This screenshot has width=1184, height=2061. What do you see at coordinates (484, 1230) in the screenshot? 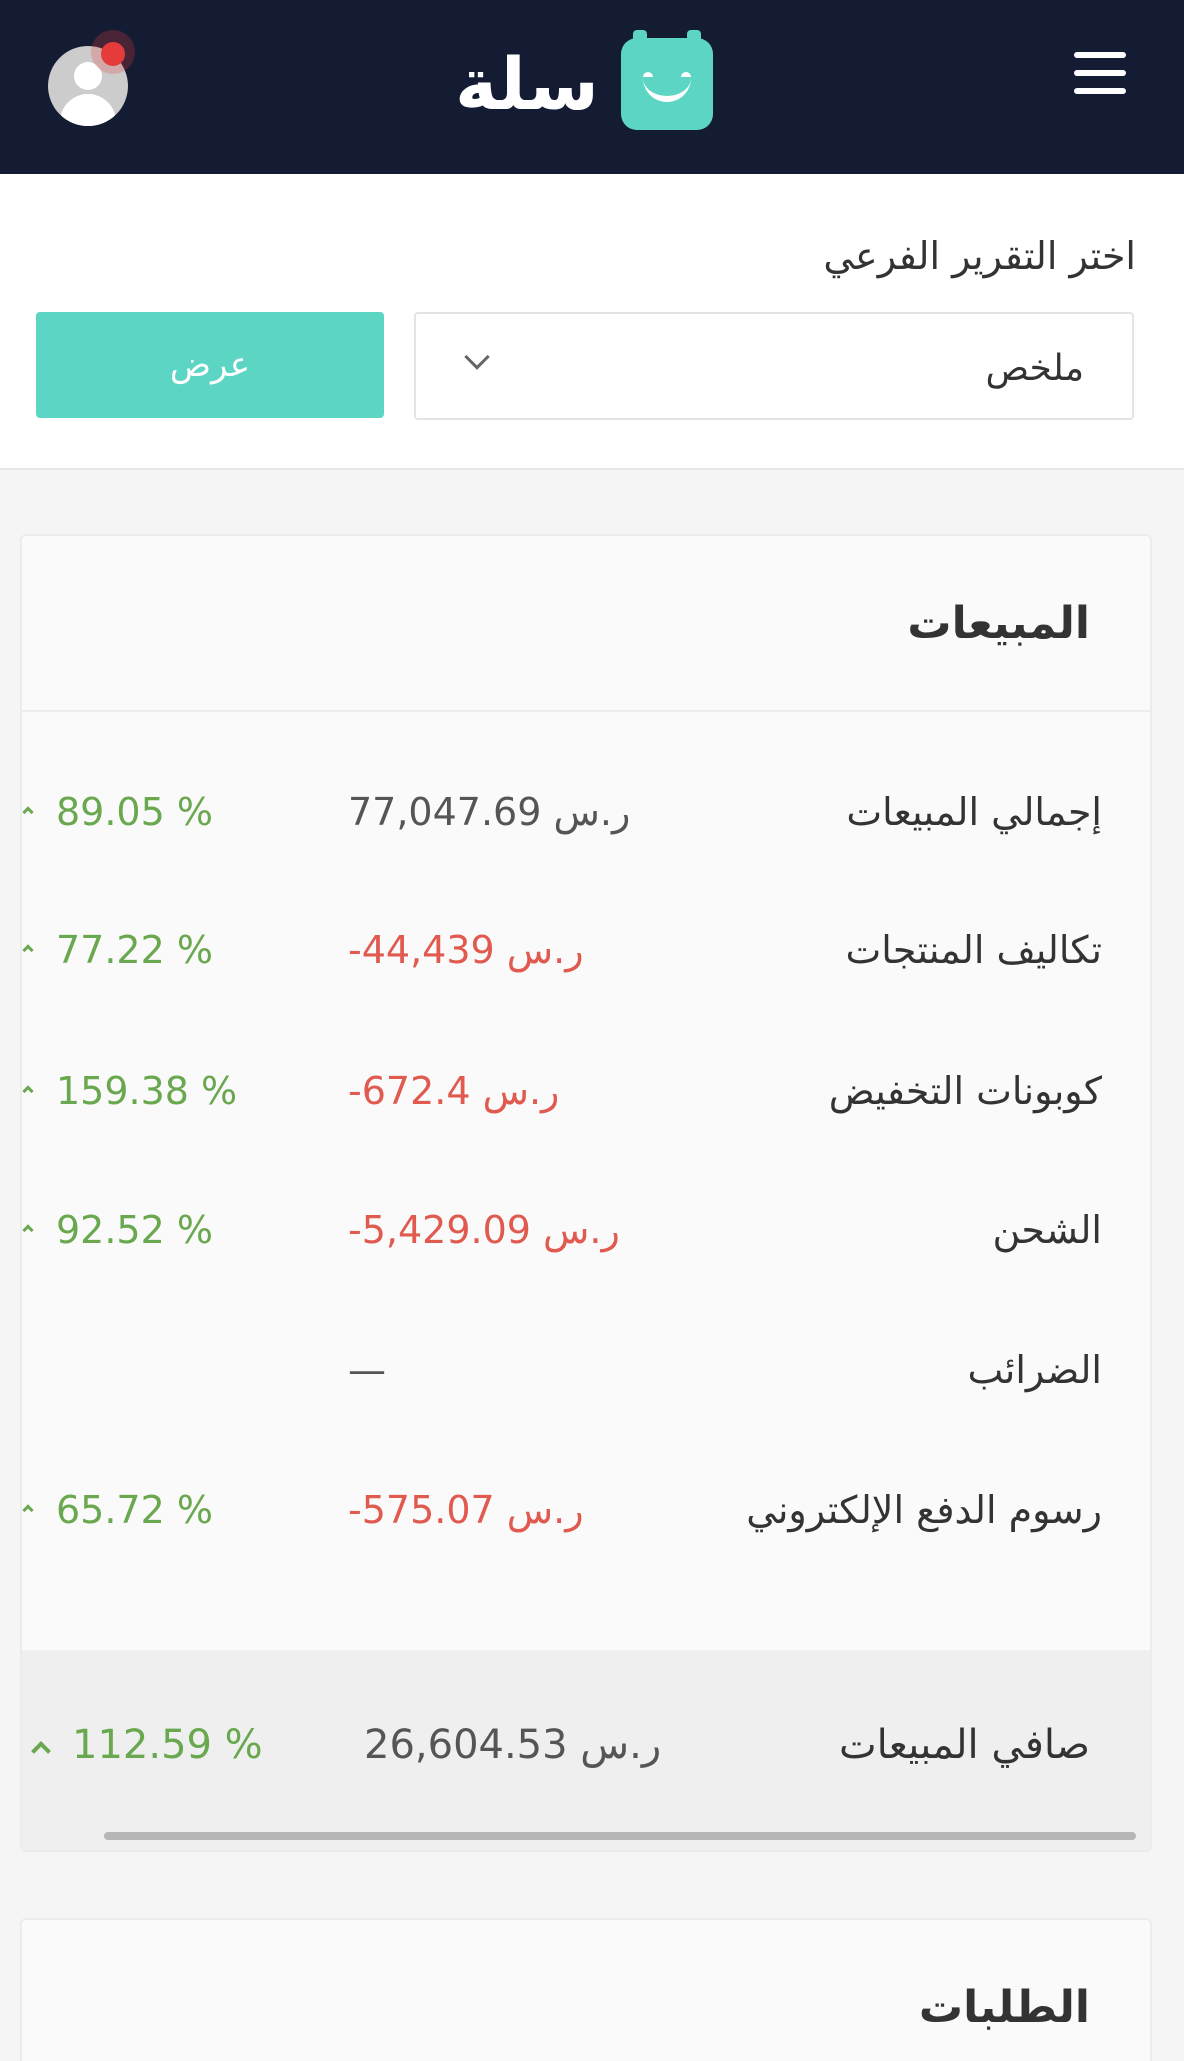
I see `row-value: -5,429.09 ر.س` at bounding box center [484, 1230].